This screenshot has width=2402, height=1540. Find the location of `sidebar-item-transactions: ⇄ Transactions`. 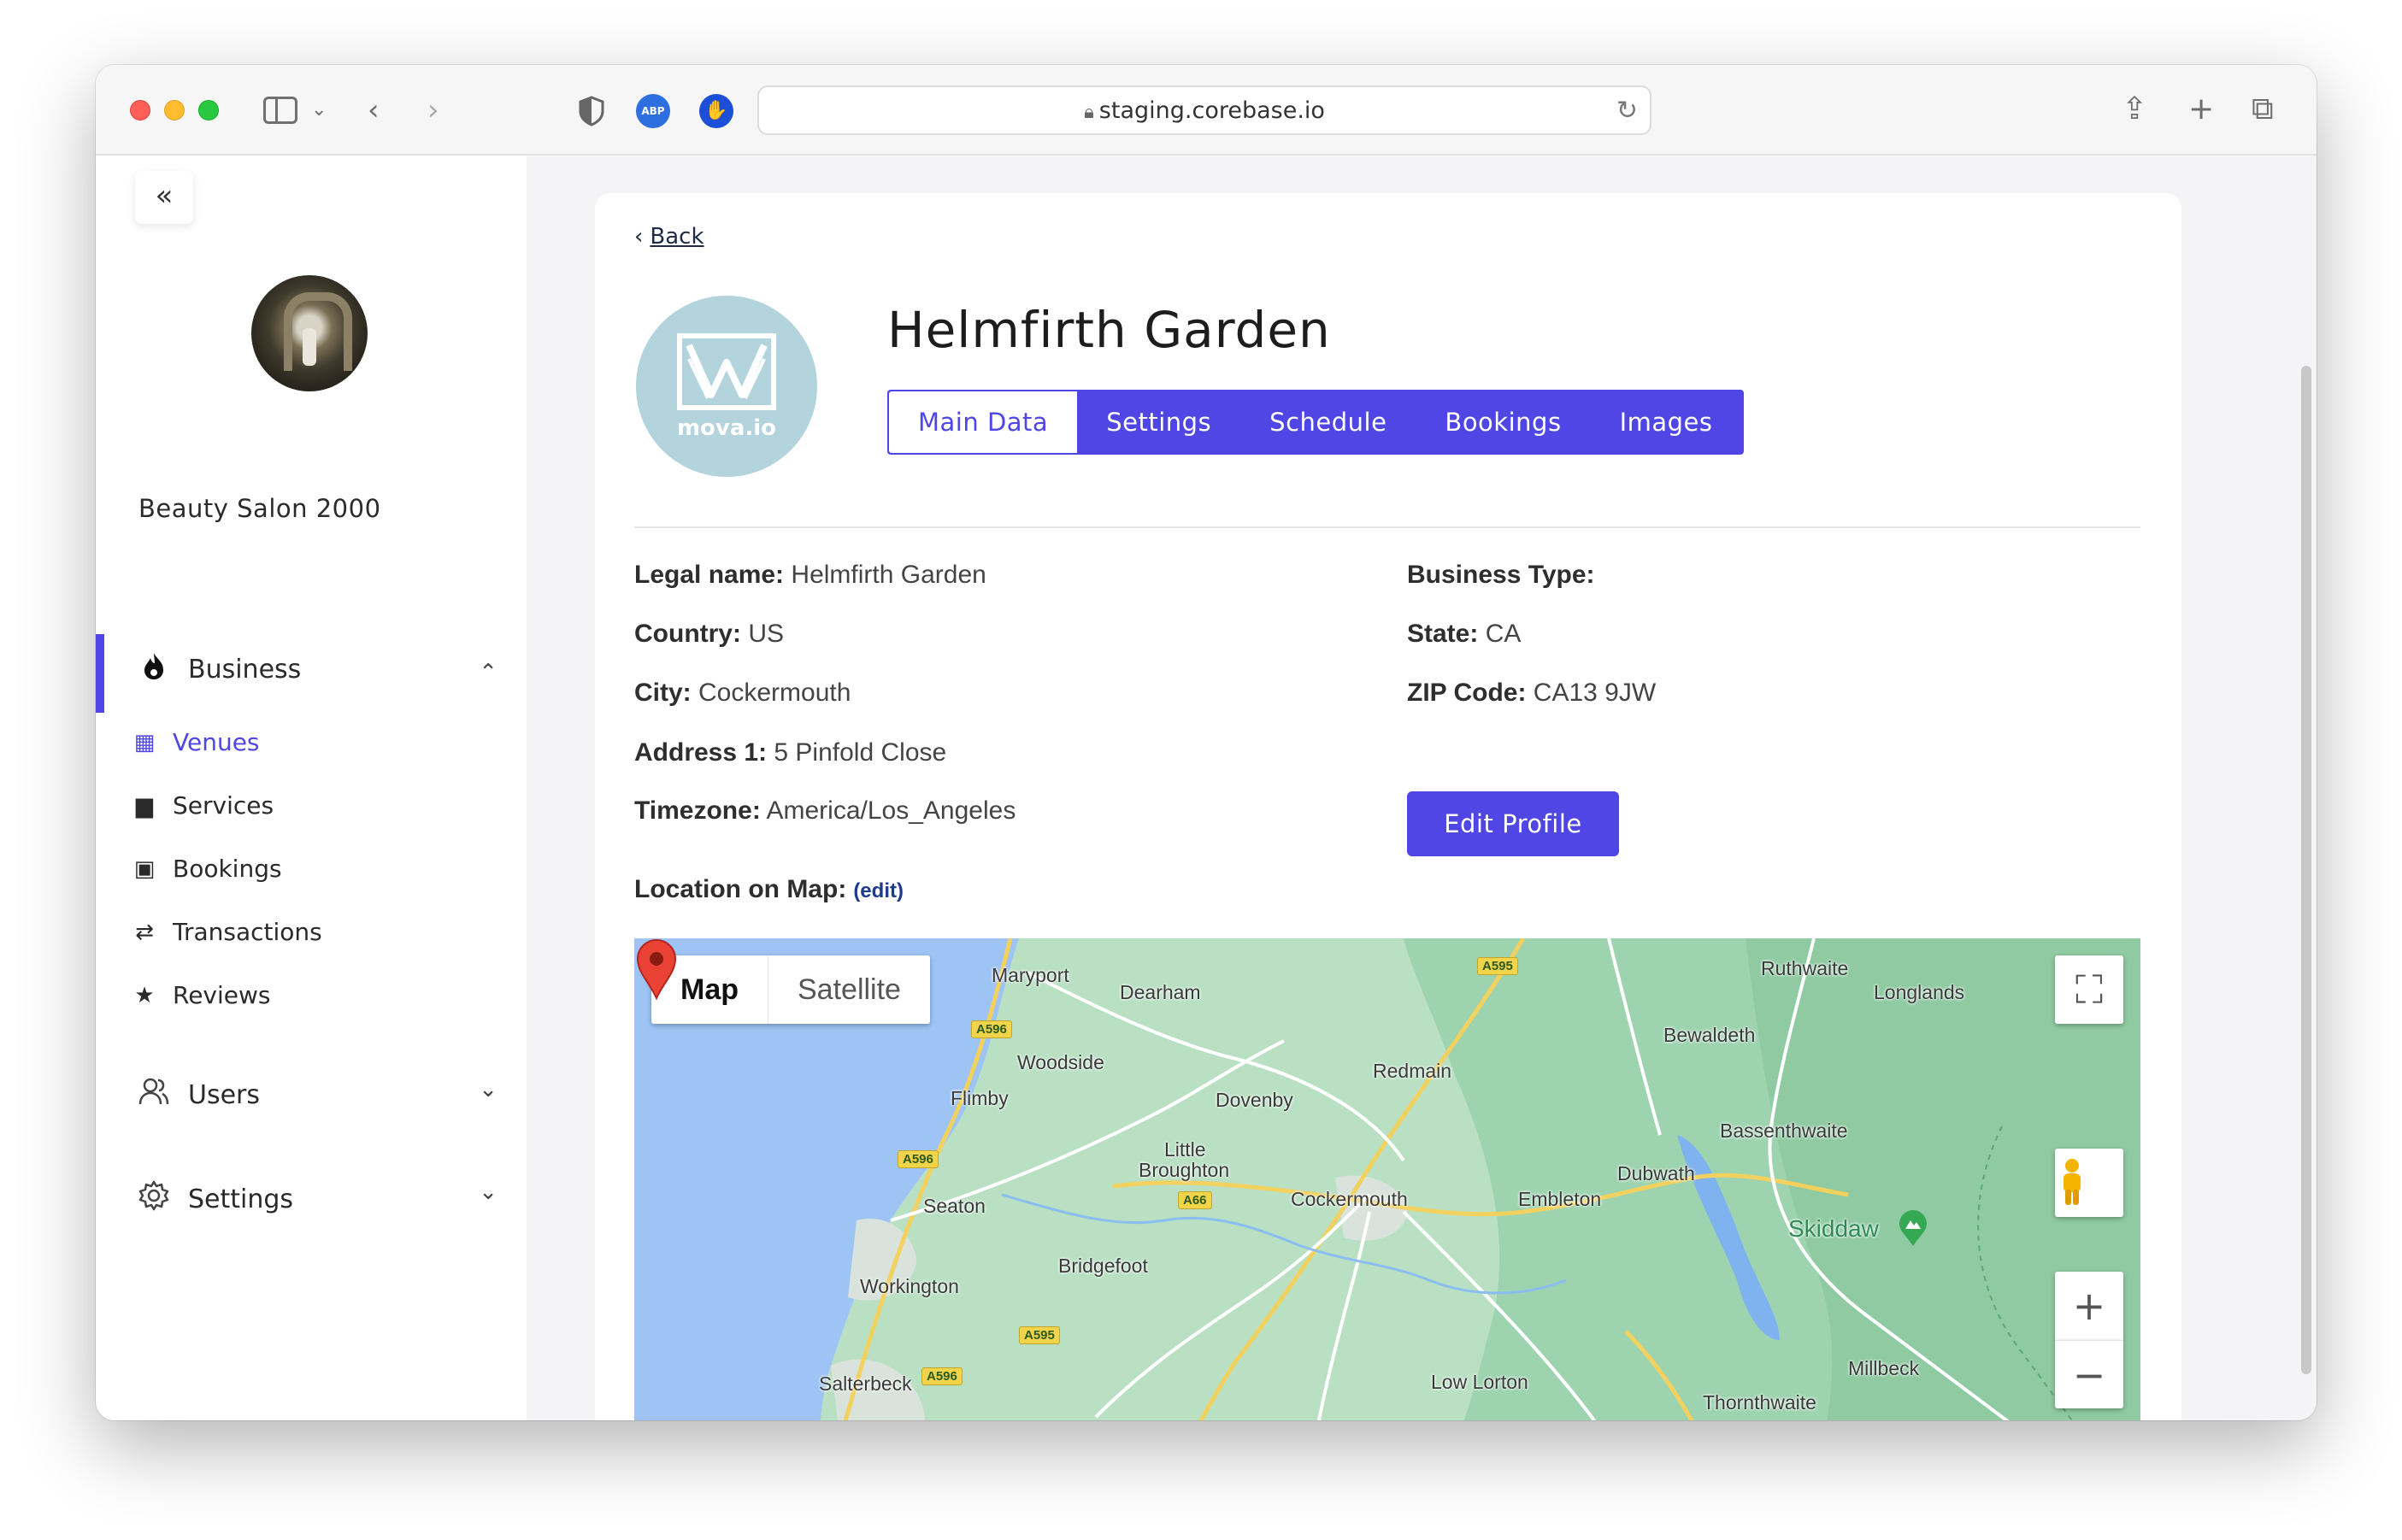

sidebar-item-transactions: ⇄ Transactions is located at coordinates (227, 932).